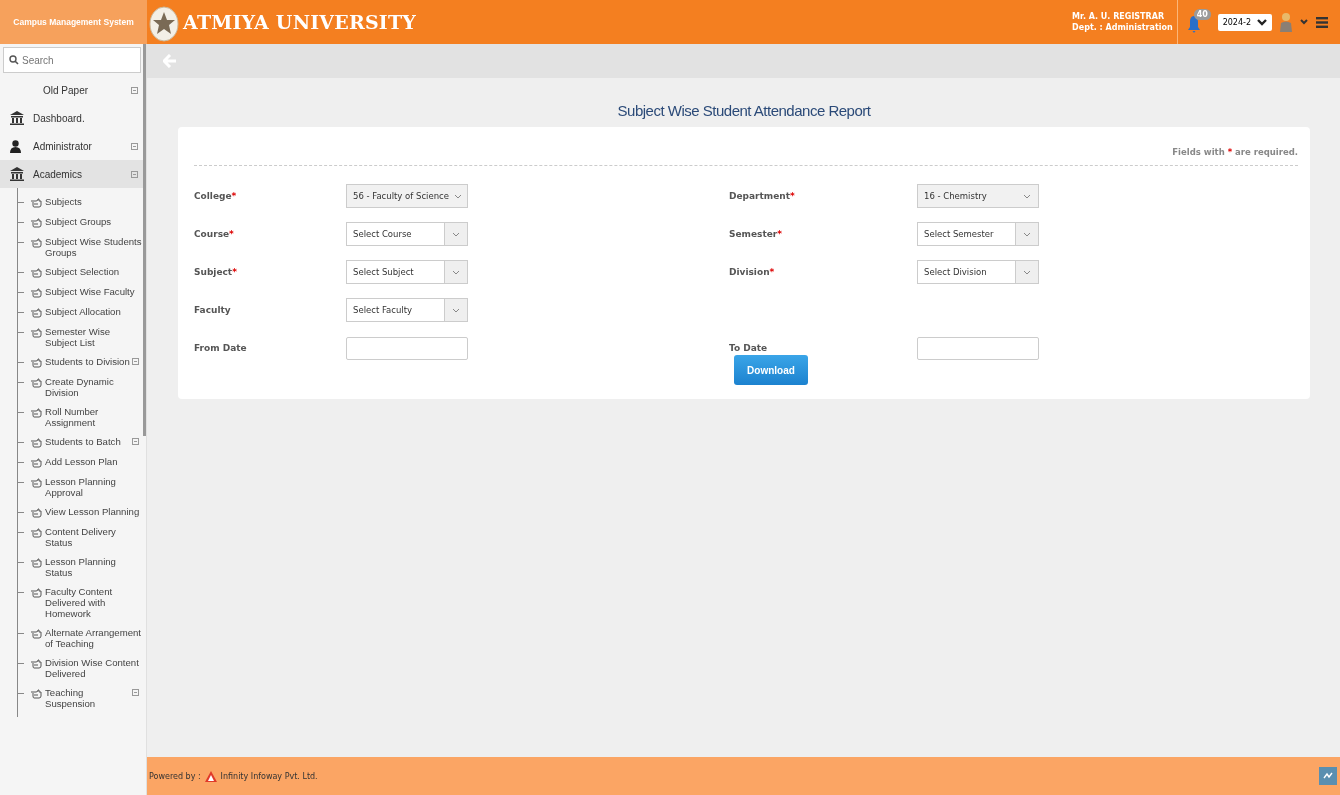  I want to click on sidebar-item: Dashboard., so click(73, 118).